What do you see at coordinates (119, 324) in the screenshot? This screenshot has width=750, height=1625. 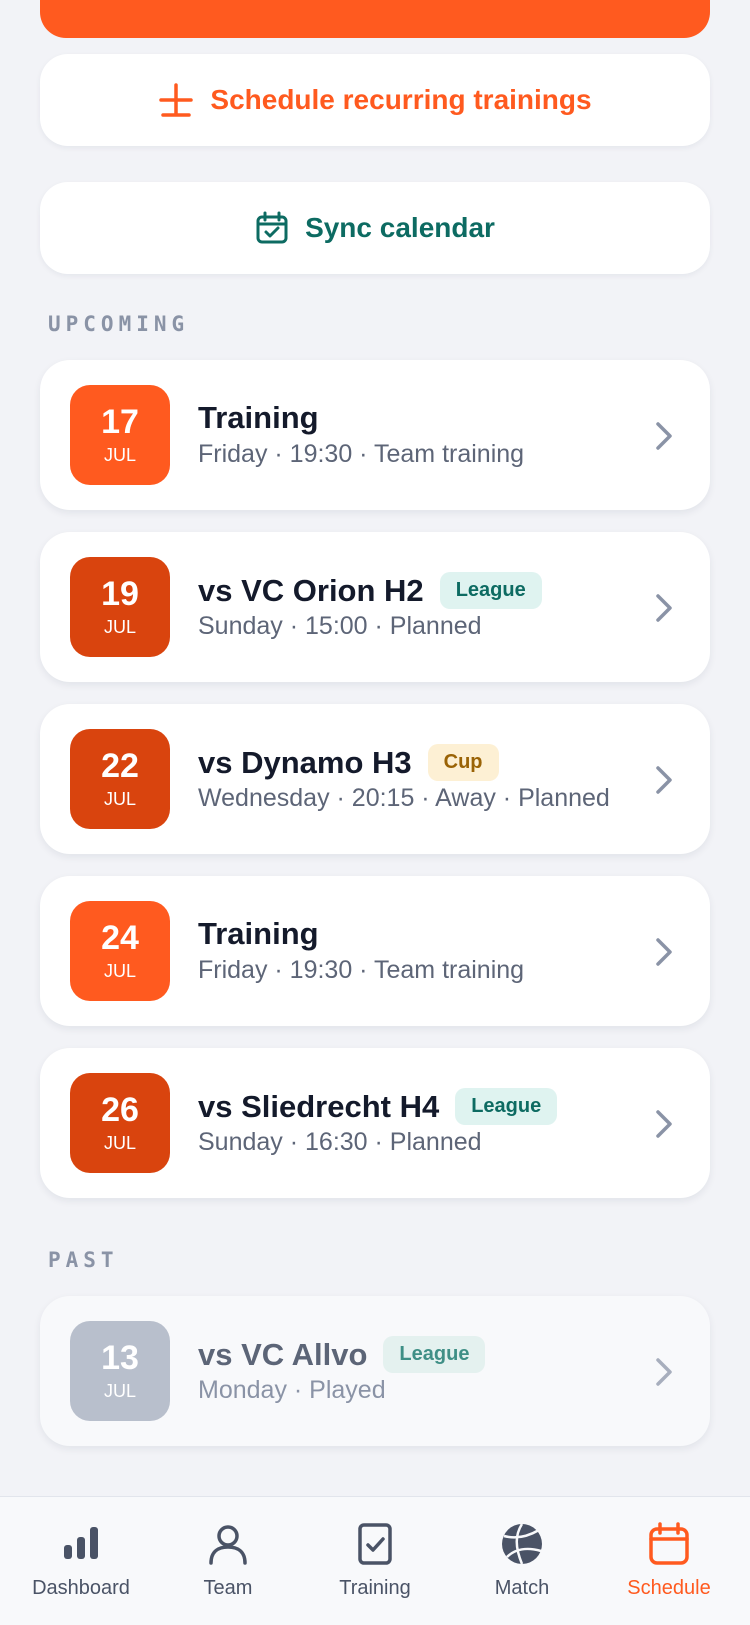 I see `upcoming-section-label: UPCOMING` at bounding box center [119, 324].